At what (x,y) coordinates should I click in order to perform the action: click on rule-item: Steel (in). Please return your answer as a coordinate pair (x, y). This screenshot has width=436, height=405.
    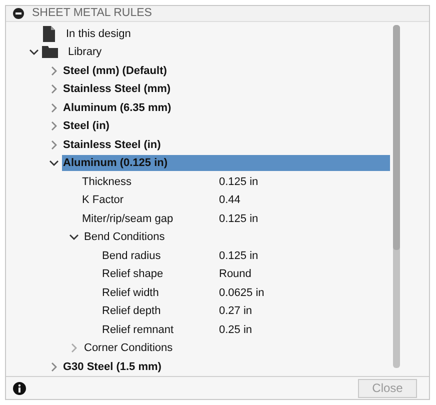
    Looking at the image, I should click on (226, 126).